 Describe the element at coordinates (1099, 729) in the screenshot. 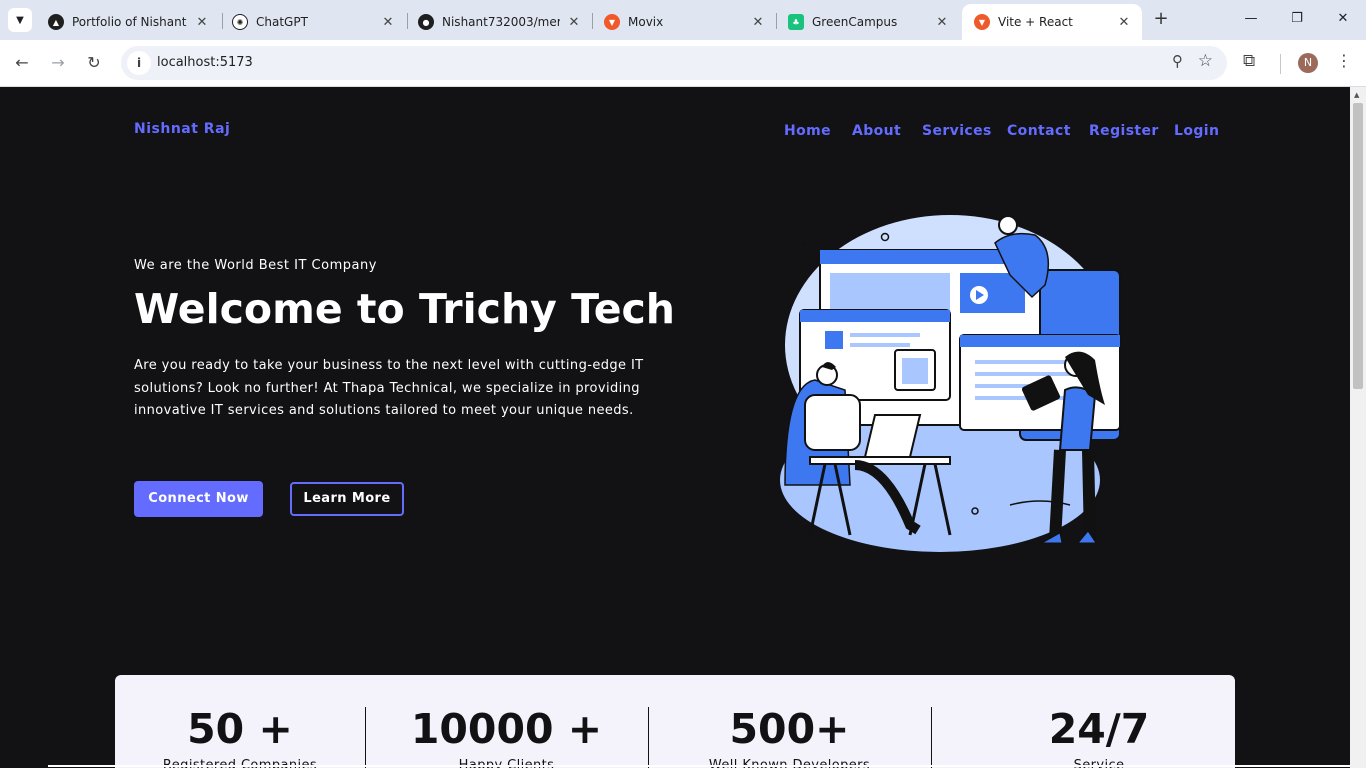

I see `stat-value: 24/7` at that location.